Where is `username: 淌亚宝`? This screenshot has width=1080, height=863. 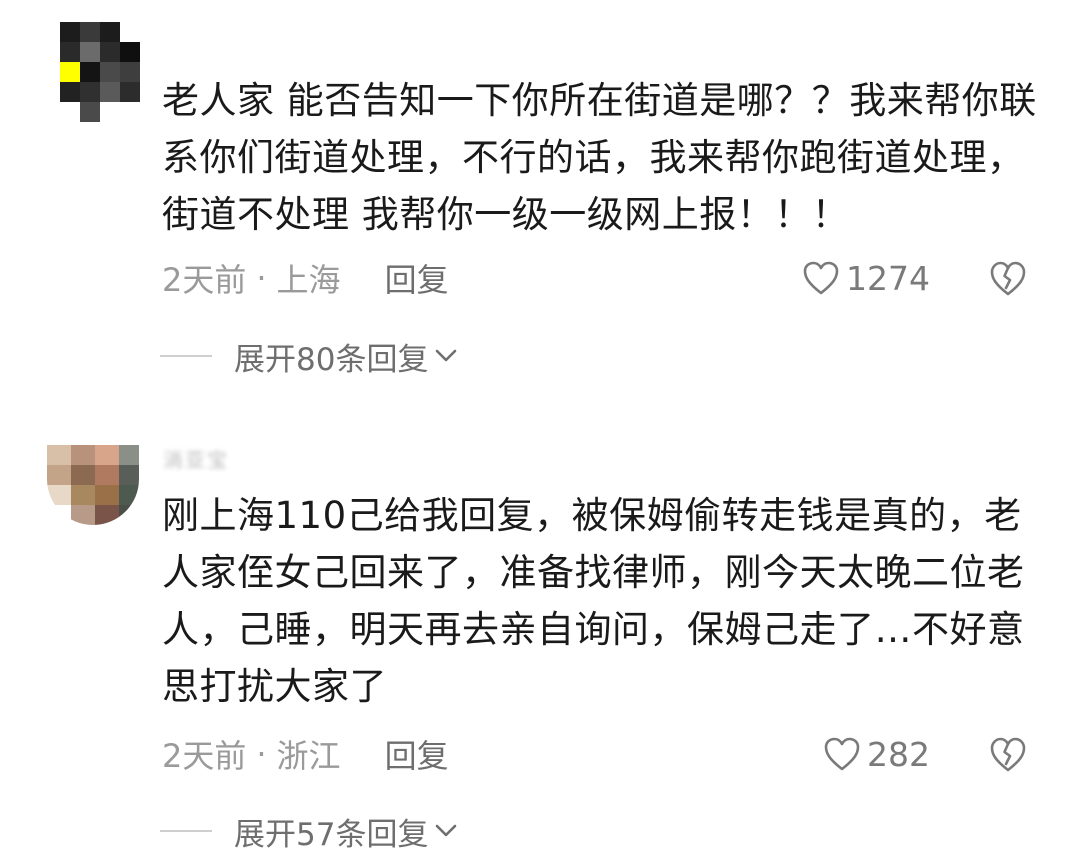
username: 淌亚宝 is located at coordinates (196, 458).